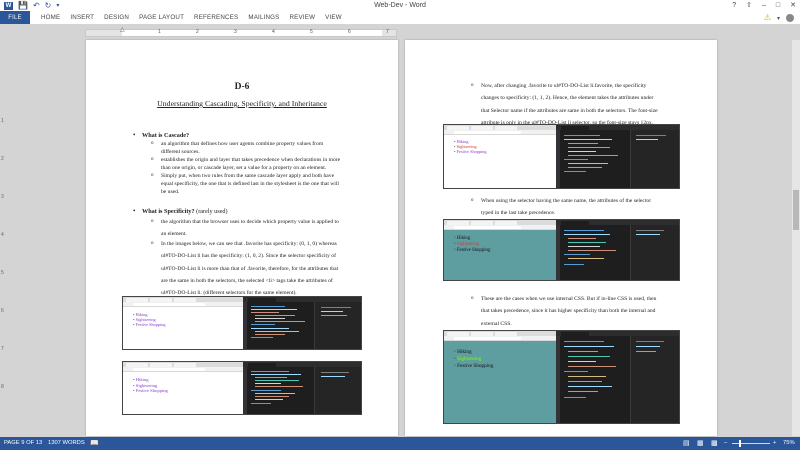 The height and width of the screenshot is (450, 800). What do you see at coordinates (400, 33) in the screenshot?
I see `horizontal-ruler-area: △ 1 2 3 4 5 6 7` at bounding box center [400, 33].